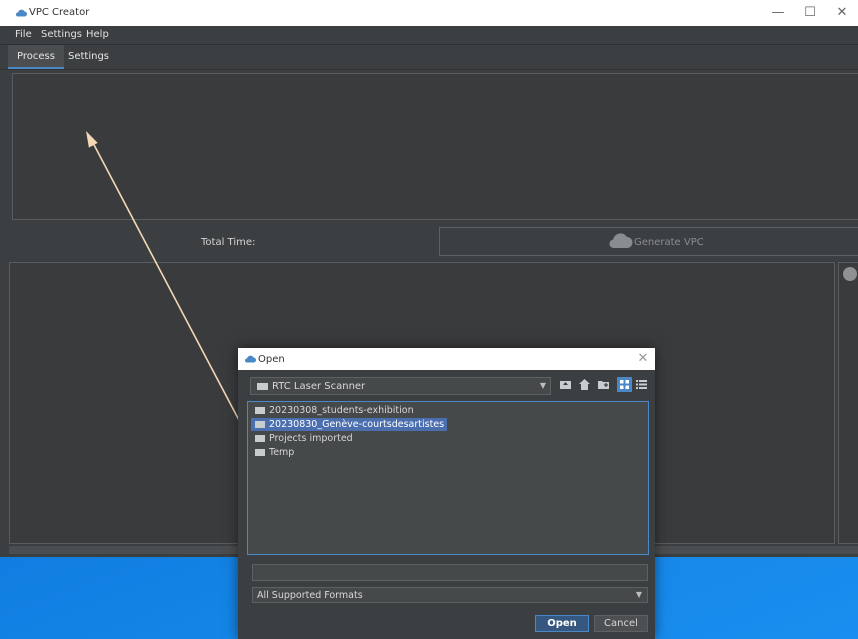 The width and height of the screenshot is (858, 639). Describe the element at coordinates (429, 13) in the screenshot. I see `title-bar` at that location.